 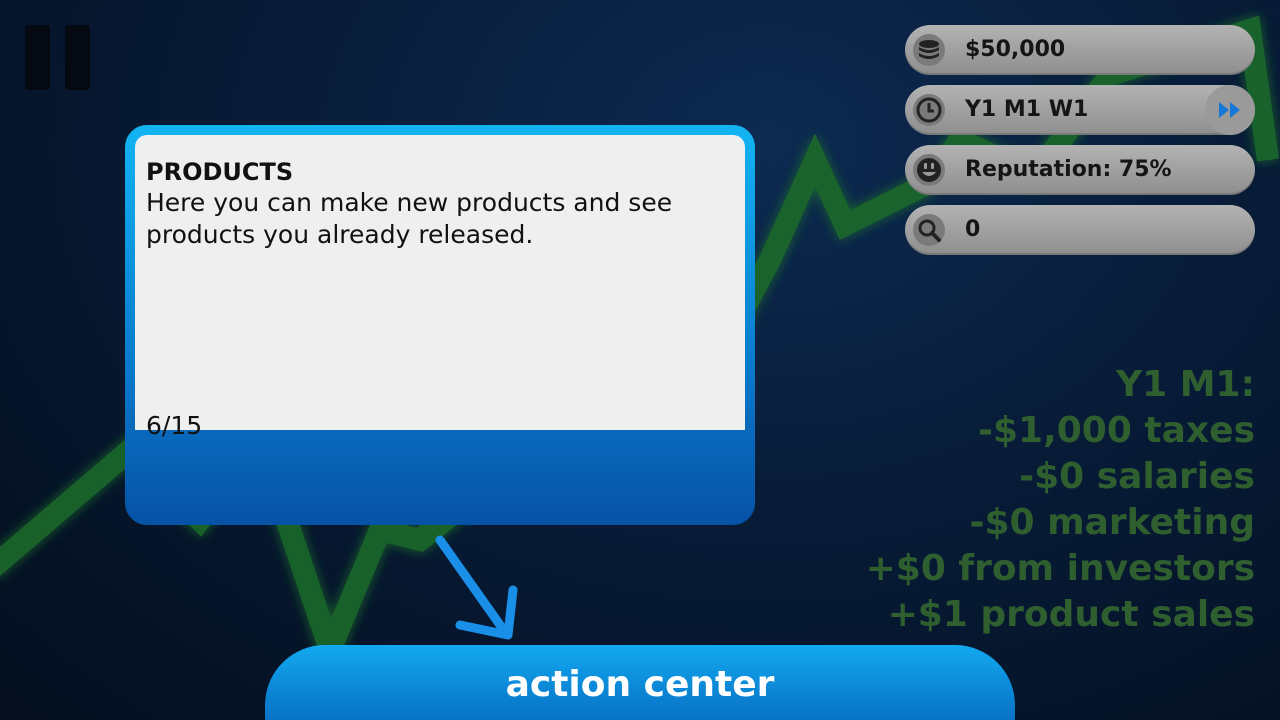 I want to click on reputation-display: Reputation: 75%, so click(x=1080, y=170).